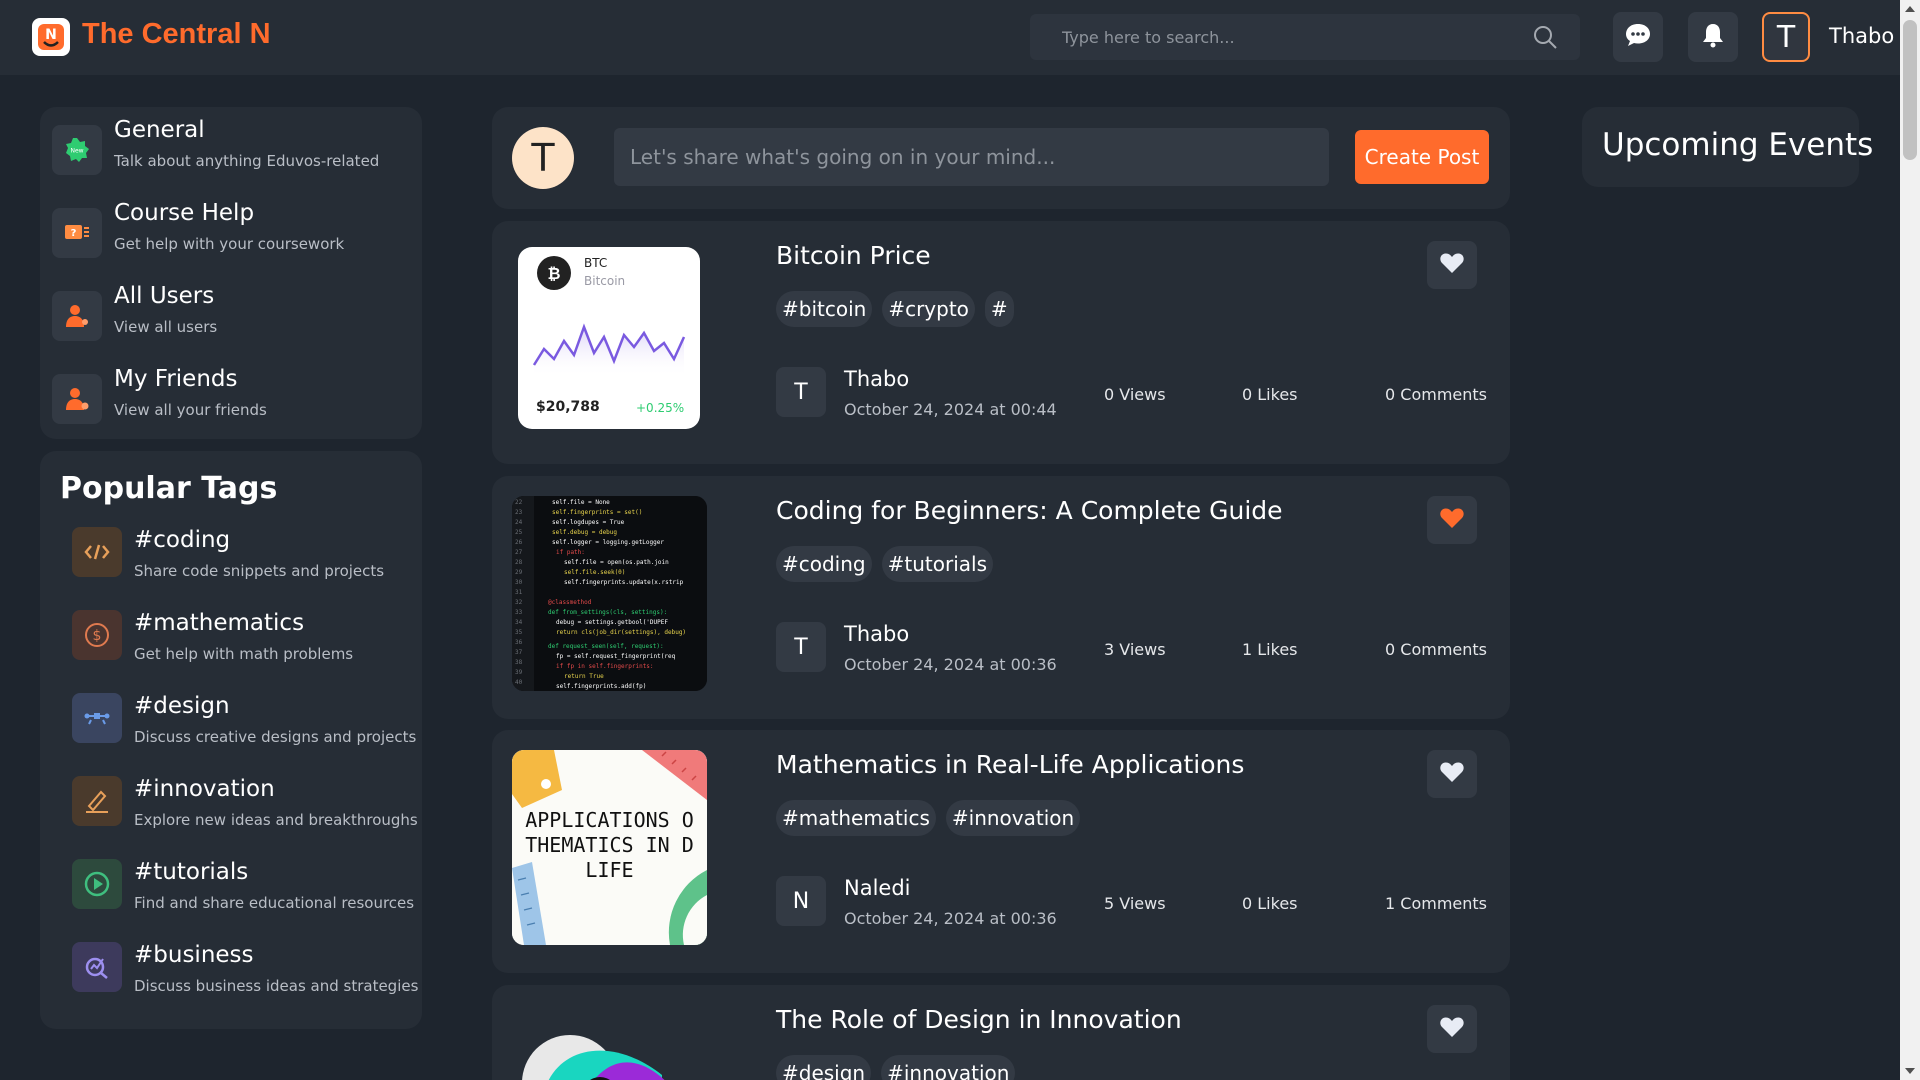  I want to click on search-icon, so click(1545, 39).